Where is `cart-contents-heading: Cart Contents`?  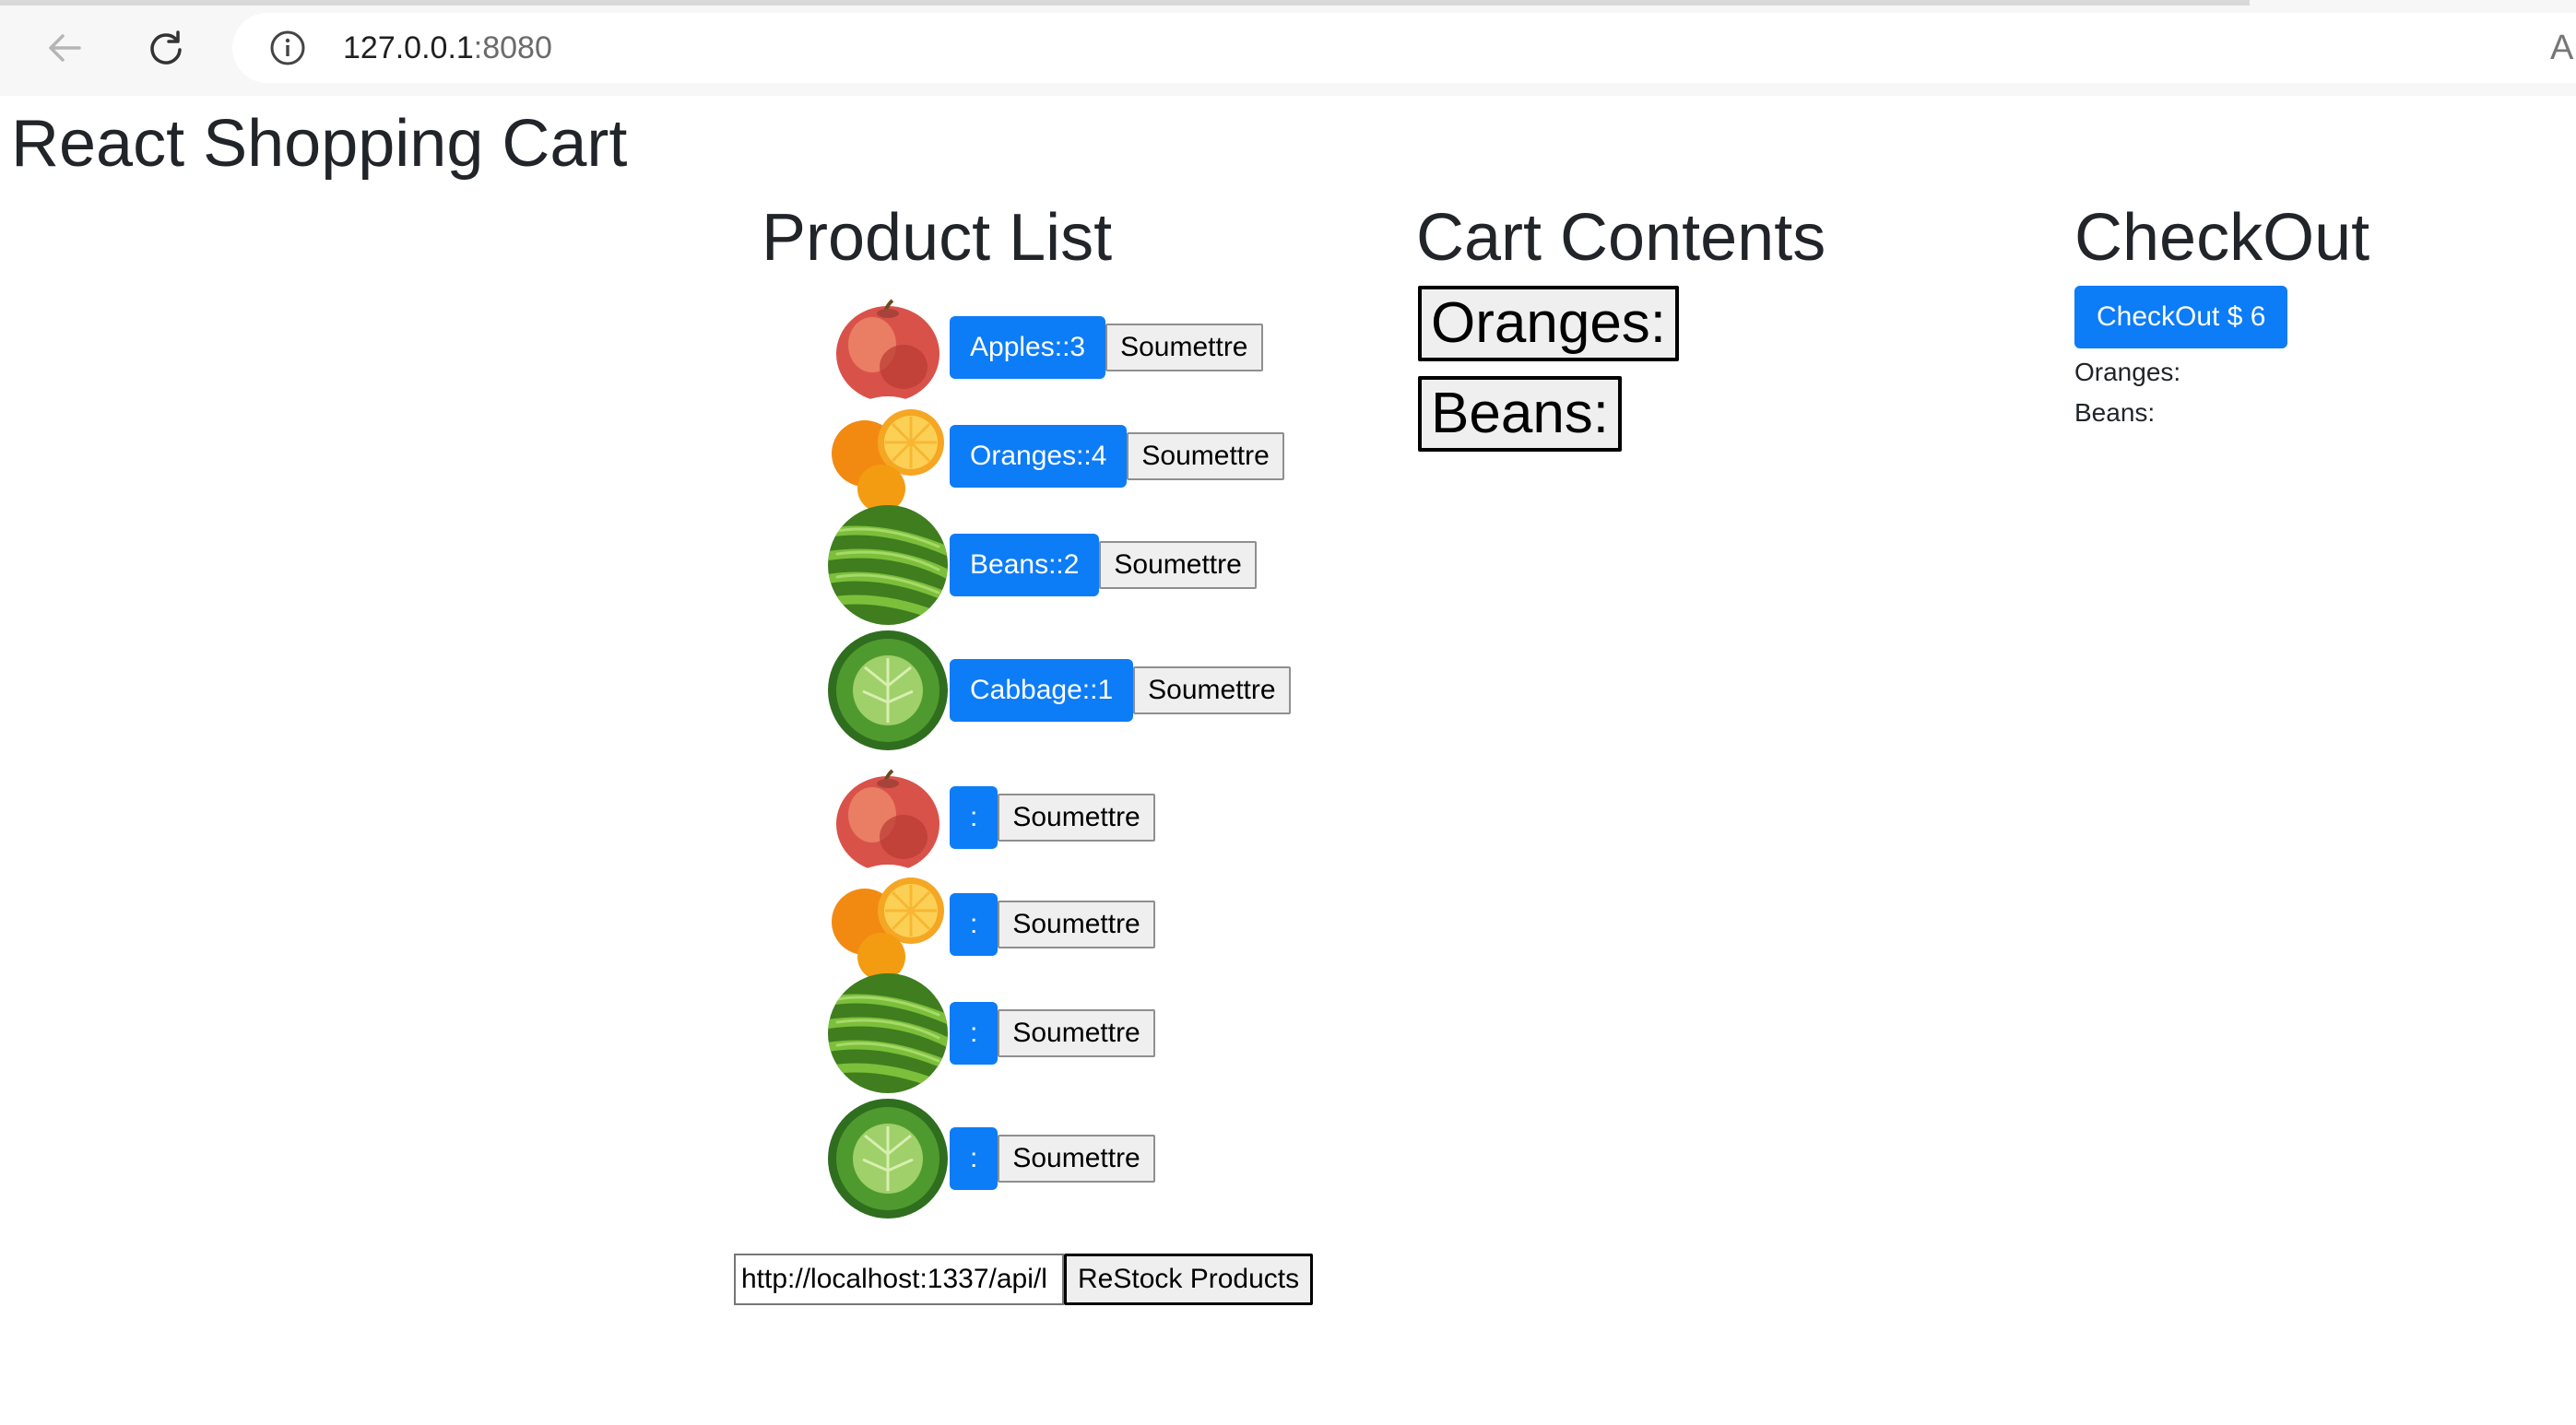 cart-contents-heading: Cart Contents is located at coordinates (1621, 238).